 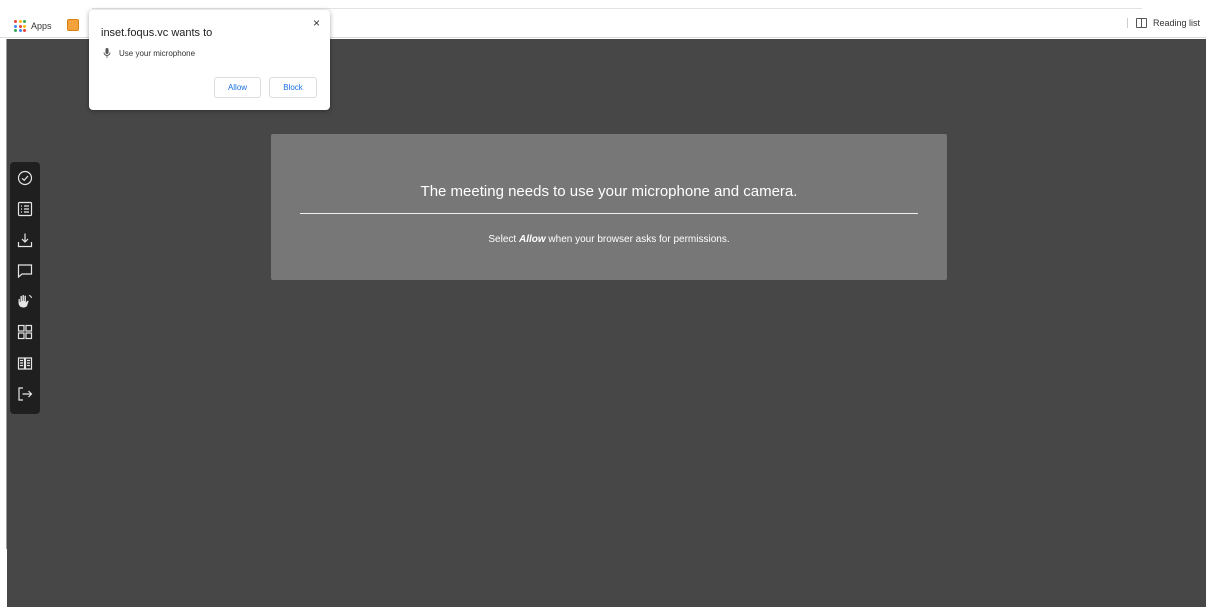 What do you see at coordinates (316, 23) in the screenshot?
I see `close-icon: ×` at bounding box center [316, 23].